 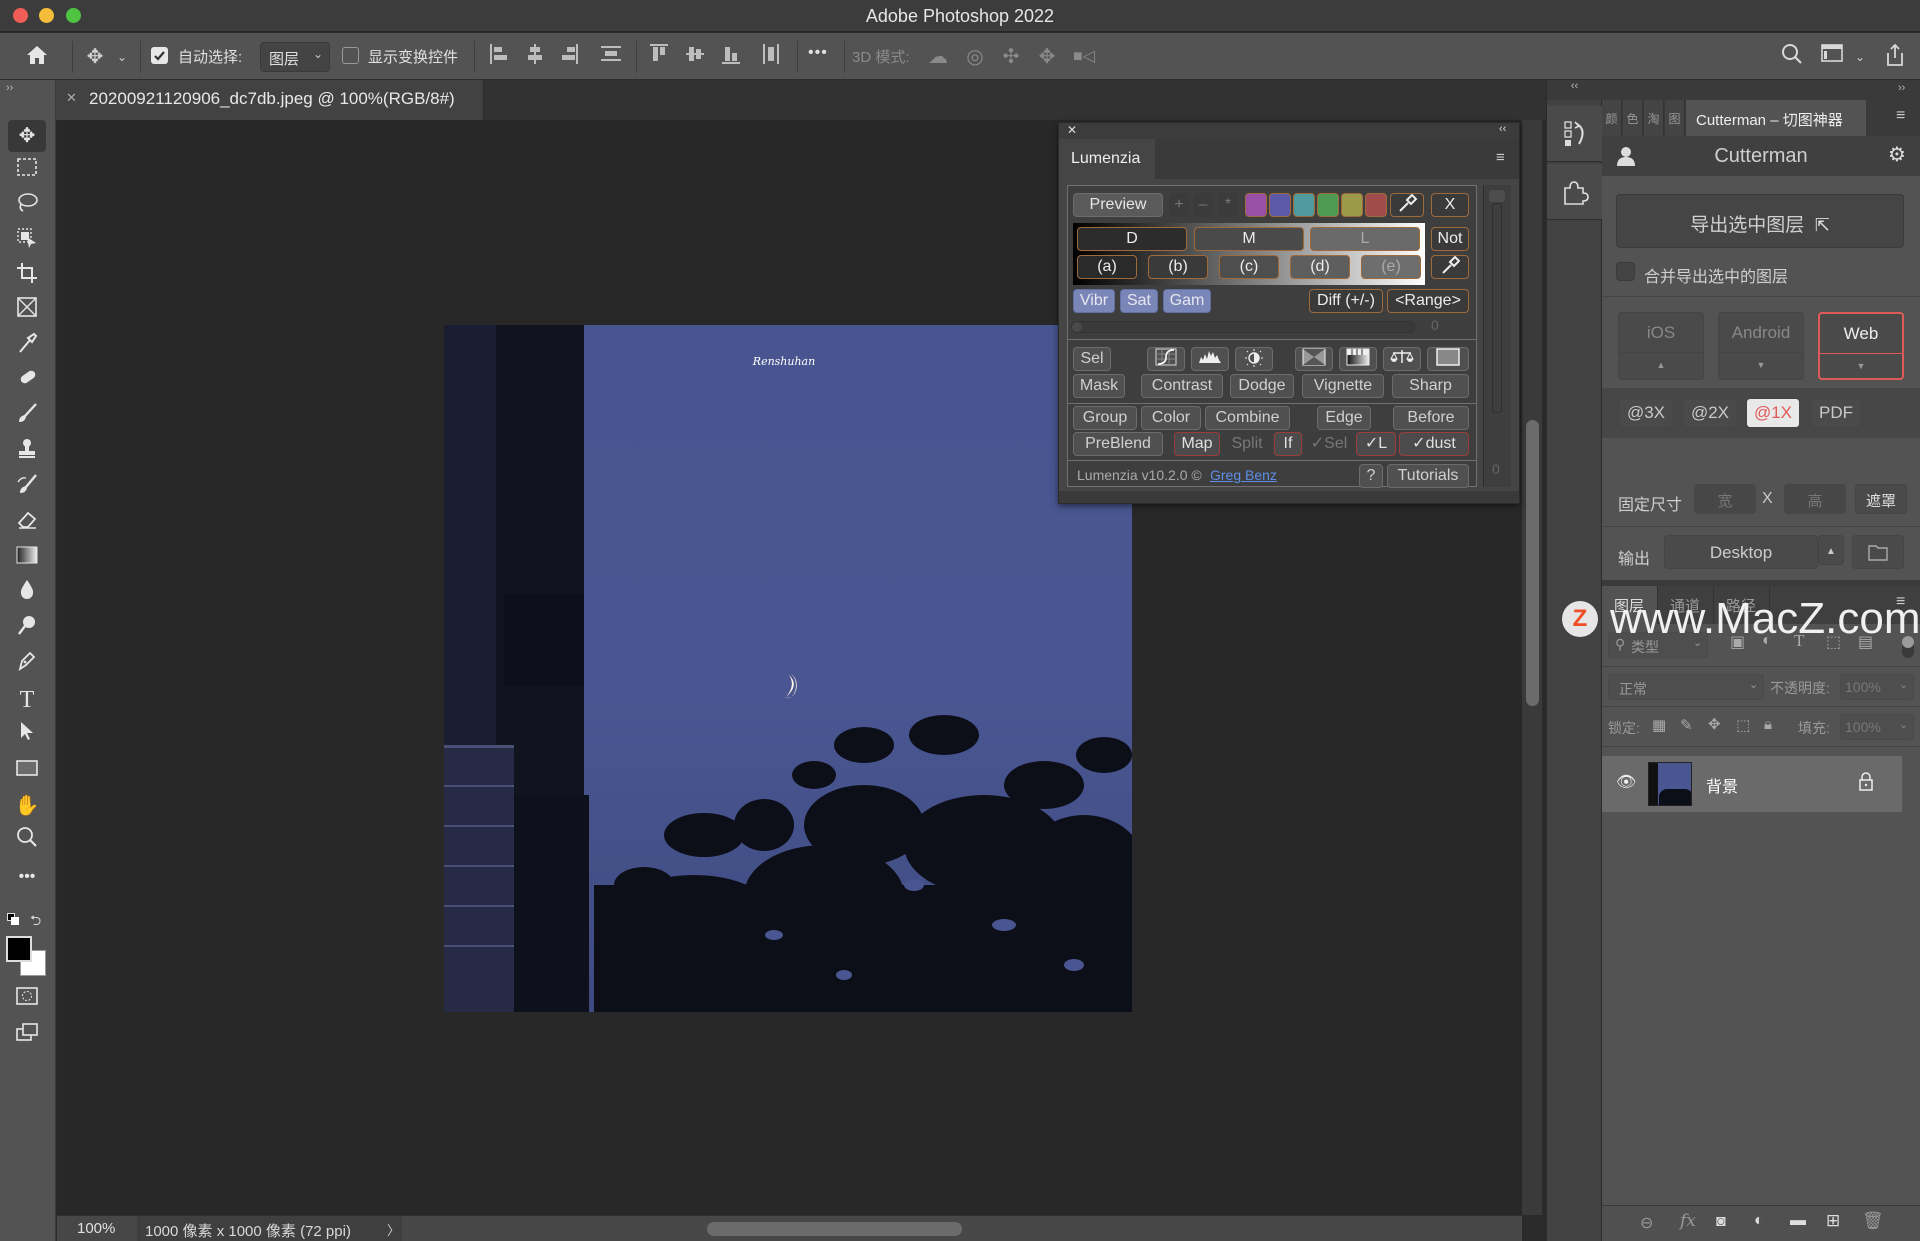 What do you see at coordinates (1262, 386) in the screenshot?
I see `dodge-button: Dodge` at bounding box center [1262, 386].